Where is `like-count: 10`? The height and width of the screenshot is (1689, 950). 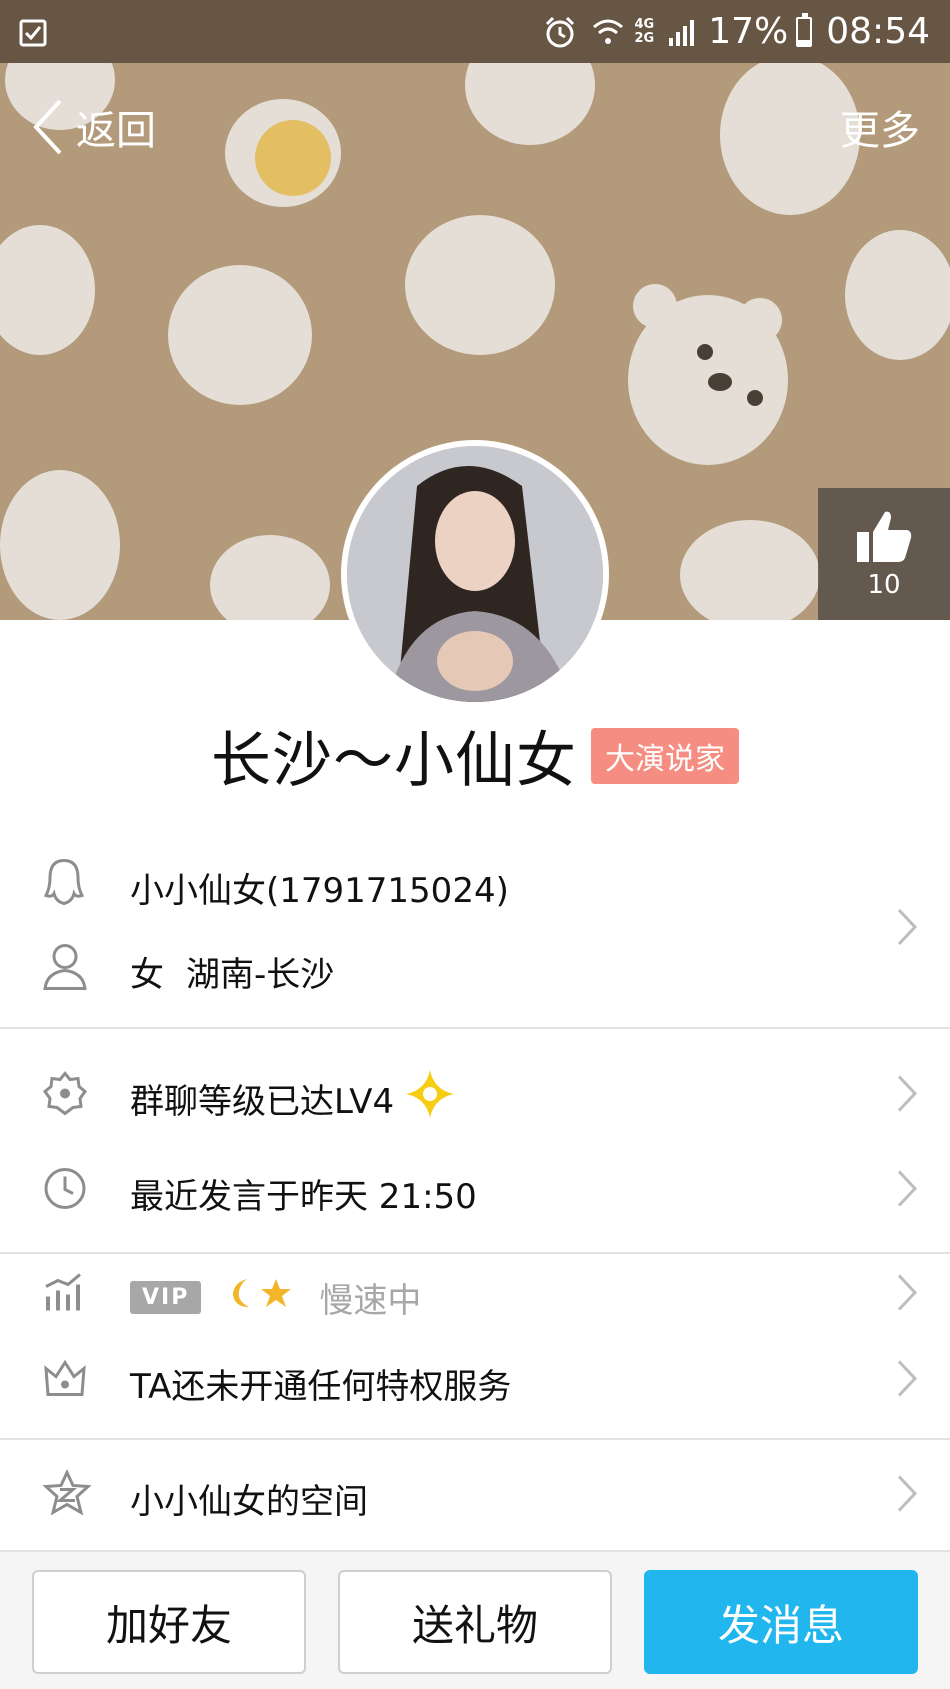
like-count: 10 is located at coordinates (884, 585).